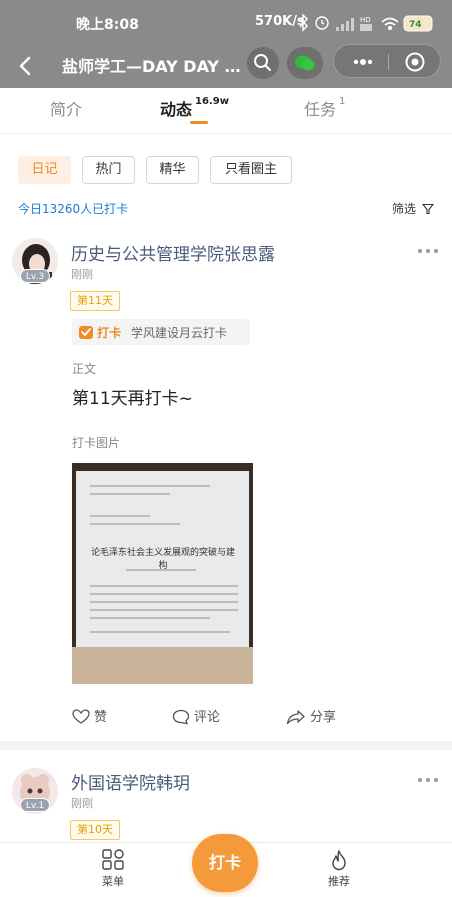 This screenshot has width=452, height=897. I want to click on filter-diary: 日记, so click(44, 170).